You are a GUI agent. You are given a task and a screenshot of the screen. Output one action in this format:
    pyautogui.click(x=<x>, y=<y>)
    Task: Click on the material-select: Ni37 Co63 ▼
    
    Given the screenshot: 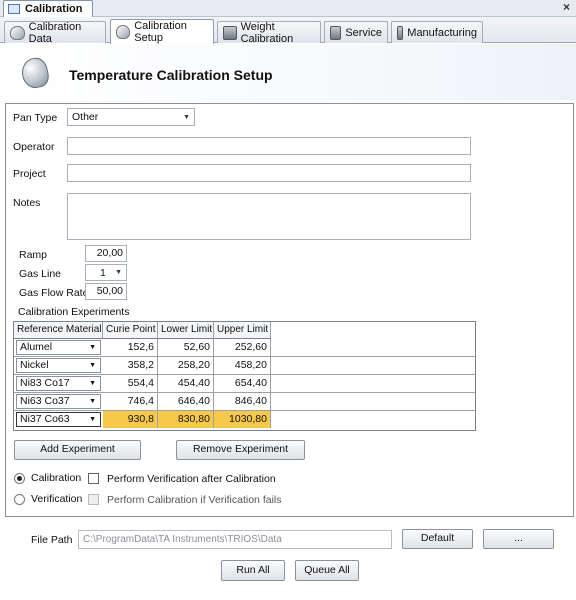 What is the action you would take?
    pyautogui.click(x=58, y=419)
    